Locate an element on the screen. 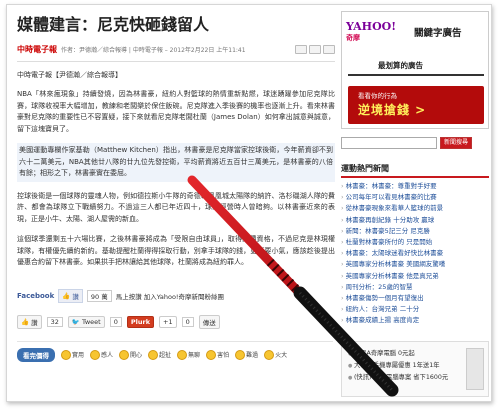 This screenshot has width=500, height=410. share-bar: 👍 讚 32 🐦 Tweet 0 Plurk +1 0 傳送 is located at coordinates (118, 322).